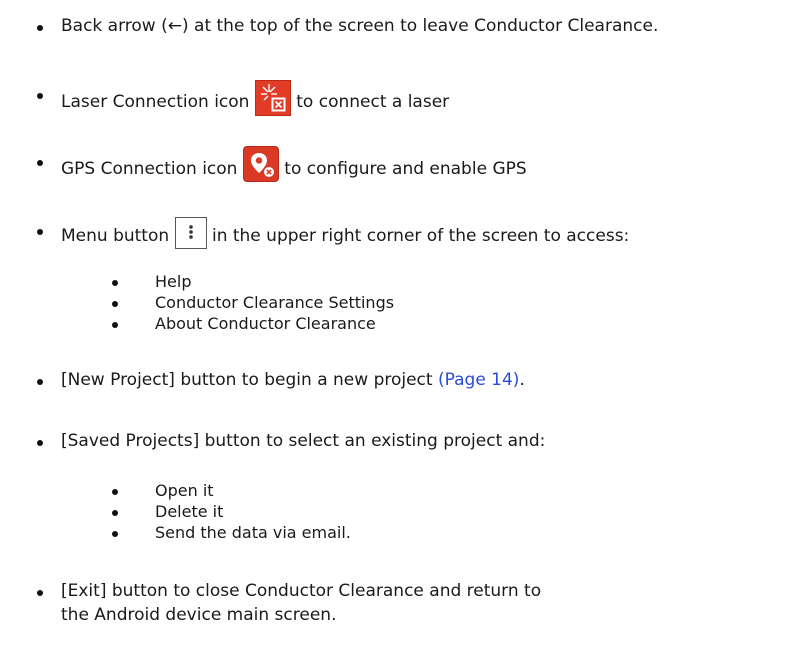  Describe the element at coordinates (190, 233) in the screenshot. I see `menu-kebab-icon` at that location.